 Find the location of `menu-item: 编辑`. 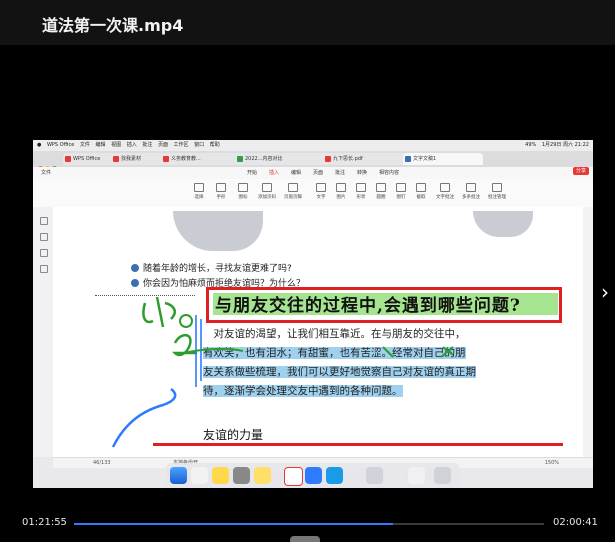

menu-item: 编辑 is located at coordinates (100, 145).